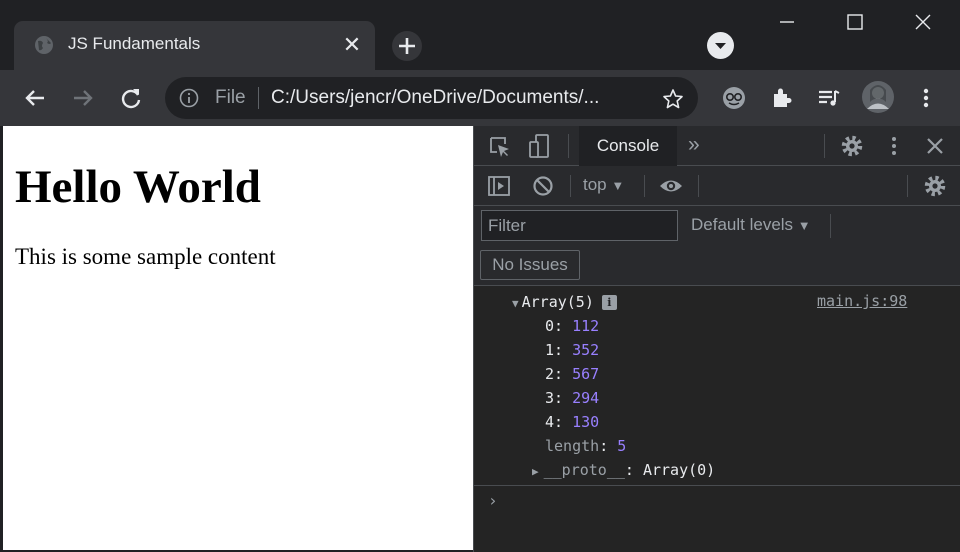 The height and width of the screenshot is (552, 960). I want to click on globe-icon, so click(44, 45).